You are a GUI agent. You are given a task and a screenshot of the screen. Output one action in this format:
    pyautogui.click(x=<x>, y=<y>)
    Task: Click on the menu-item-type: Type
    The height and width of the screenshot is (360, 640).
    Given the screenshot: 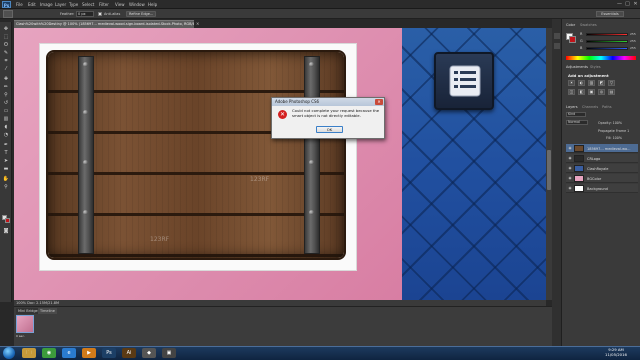 What is the action you would take?
    pyautogui.click(x=73, y=4)
    